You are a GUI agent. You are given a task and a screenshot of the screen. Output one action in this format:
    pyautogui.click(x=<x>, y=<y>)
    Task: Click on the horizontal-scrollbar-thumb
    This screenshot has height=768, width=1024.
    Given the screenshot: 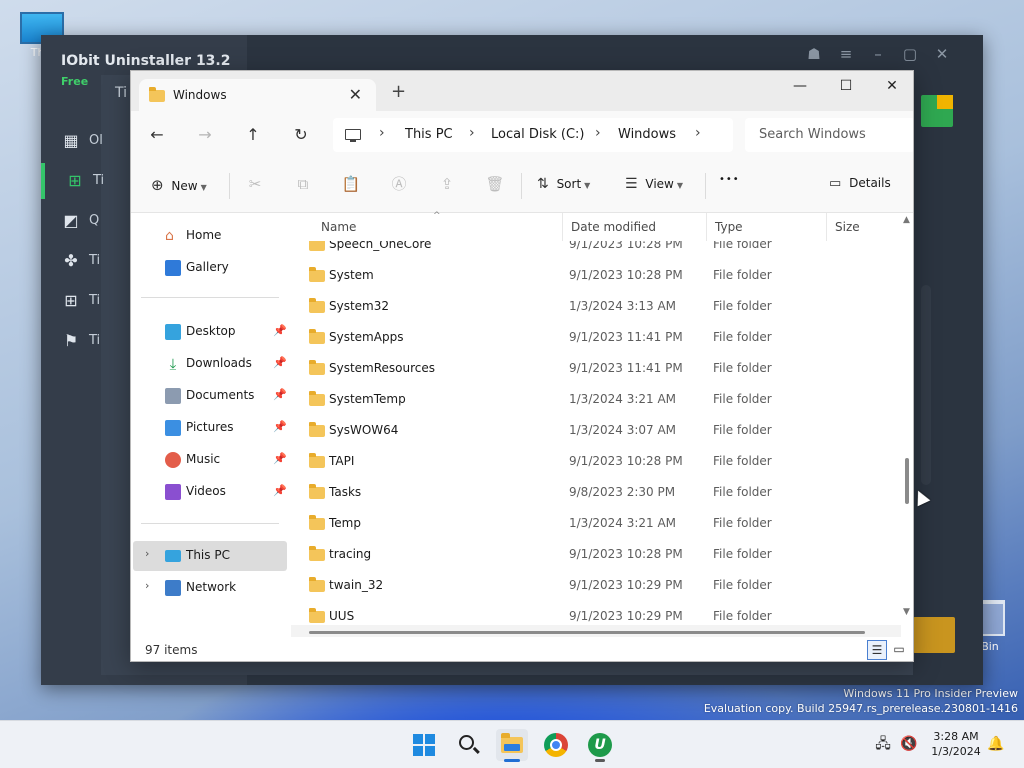 What is the action you would take?
    pyautogui.click(x=587, y=632)
    